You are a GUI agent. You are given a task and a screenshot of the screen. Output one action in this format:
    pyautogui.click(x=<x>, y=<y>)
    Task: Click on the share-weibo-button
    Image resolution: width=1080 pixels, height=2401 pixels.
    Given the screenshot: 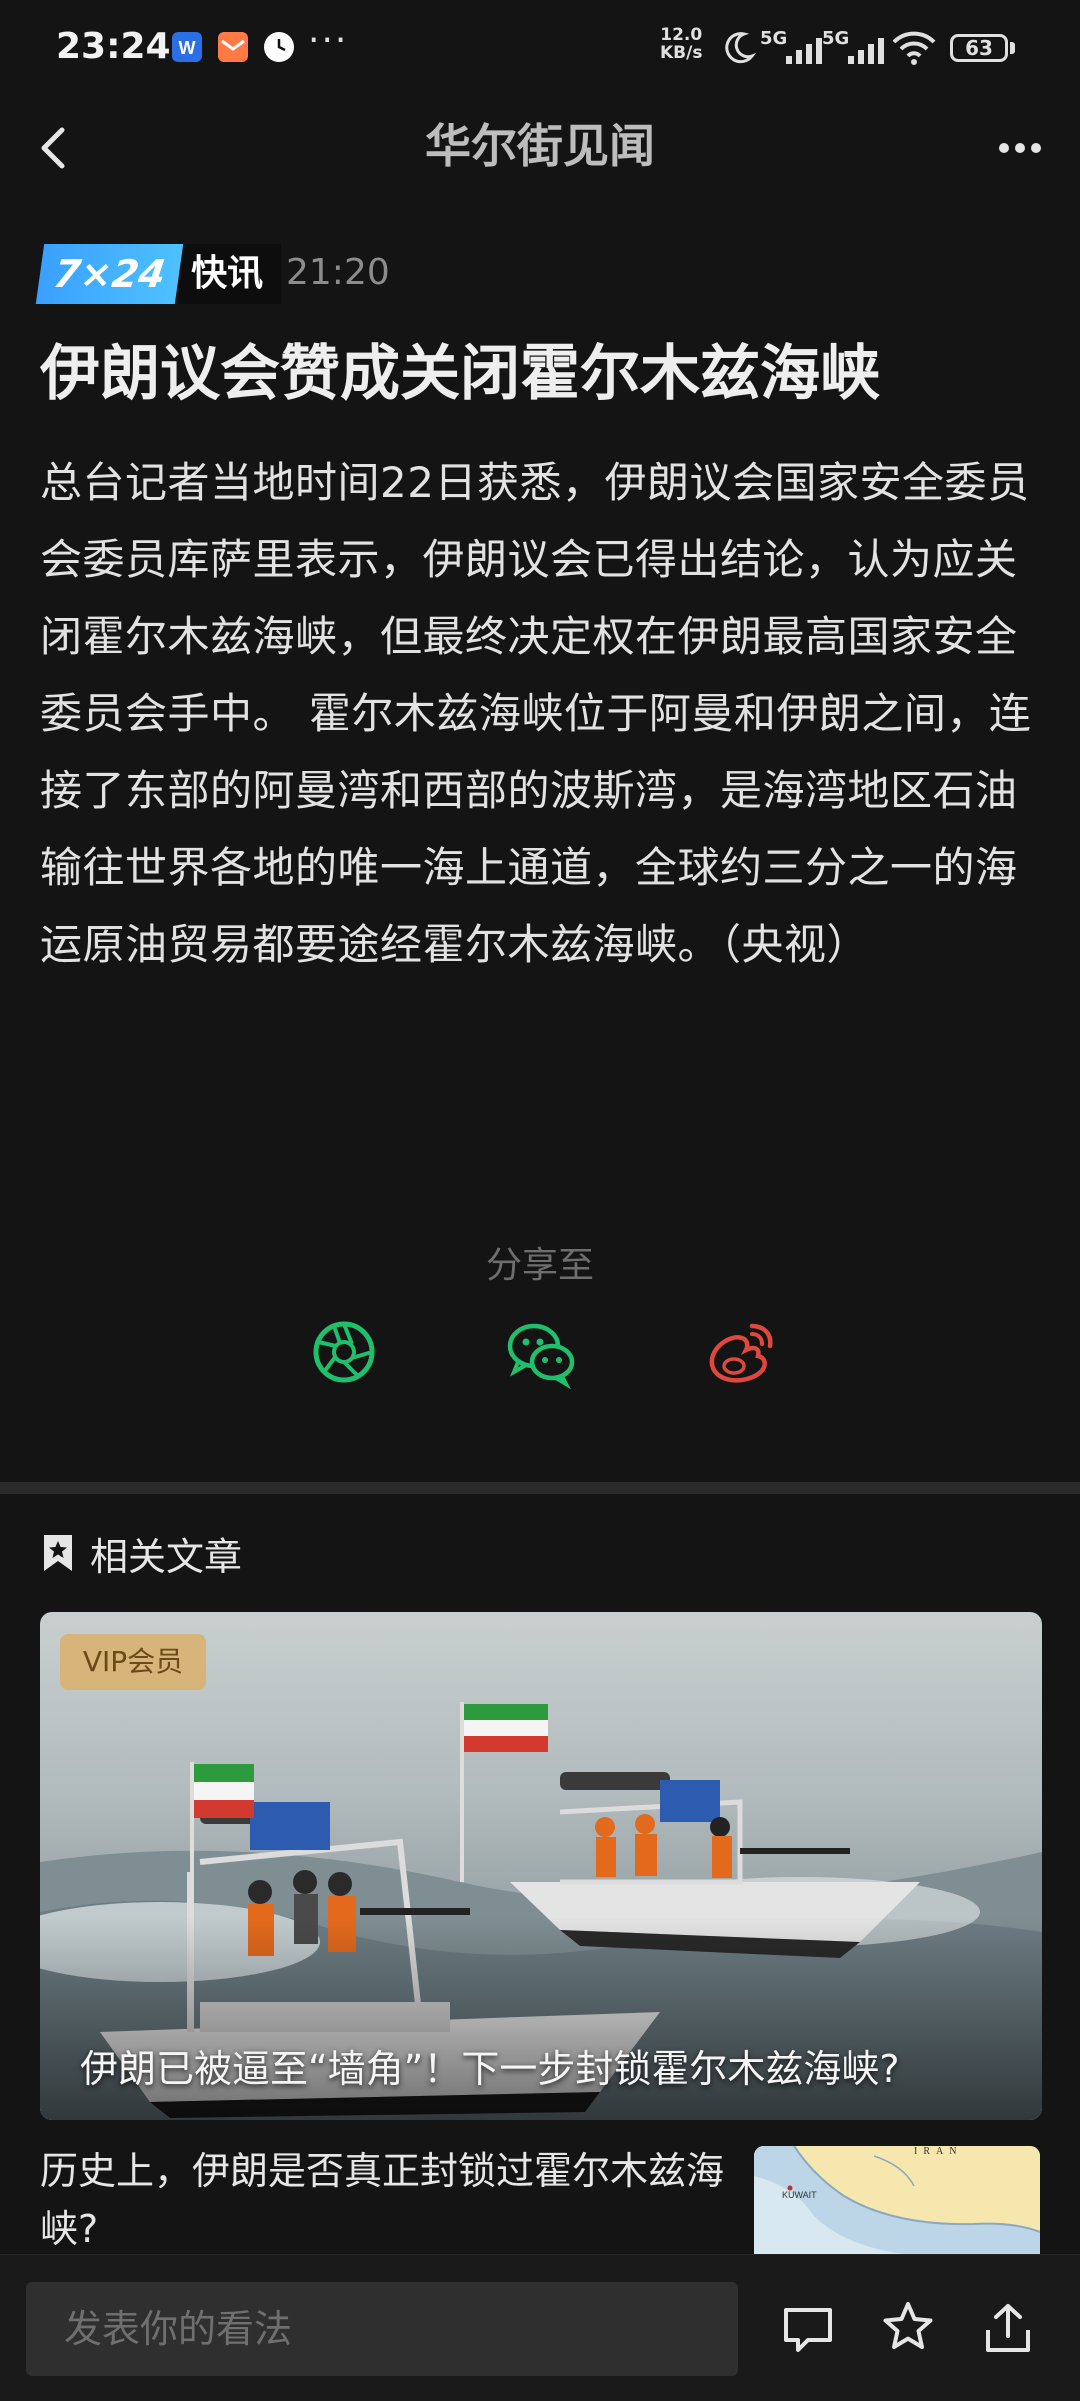 What is the action you would take?
    pyautogui.click(x=738, y=1352)
    